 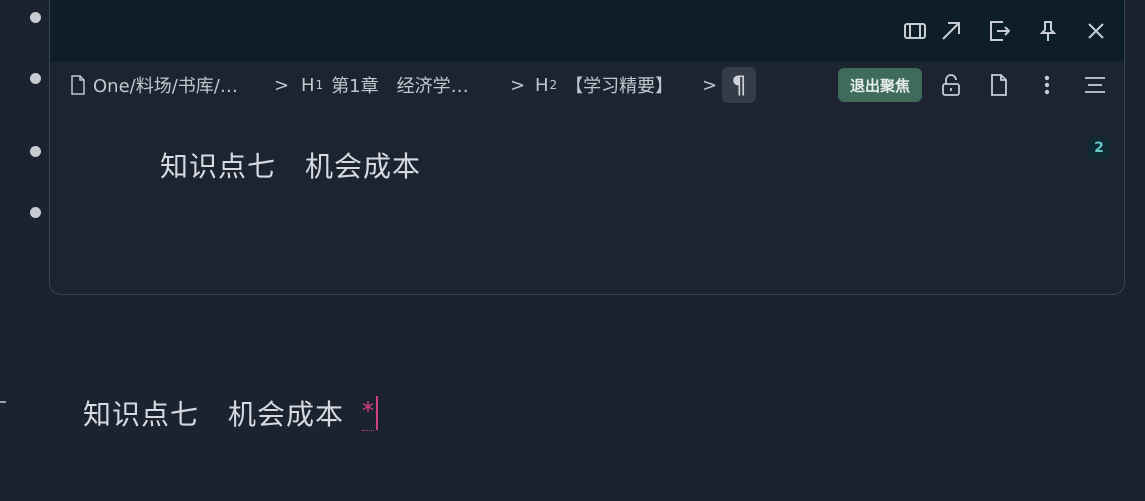 What do you see at coordinates (999, 85) in the screenshot?
I see `document-icon` at bounding box center [999, 85].